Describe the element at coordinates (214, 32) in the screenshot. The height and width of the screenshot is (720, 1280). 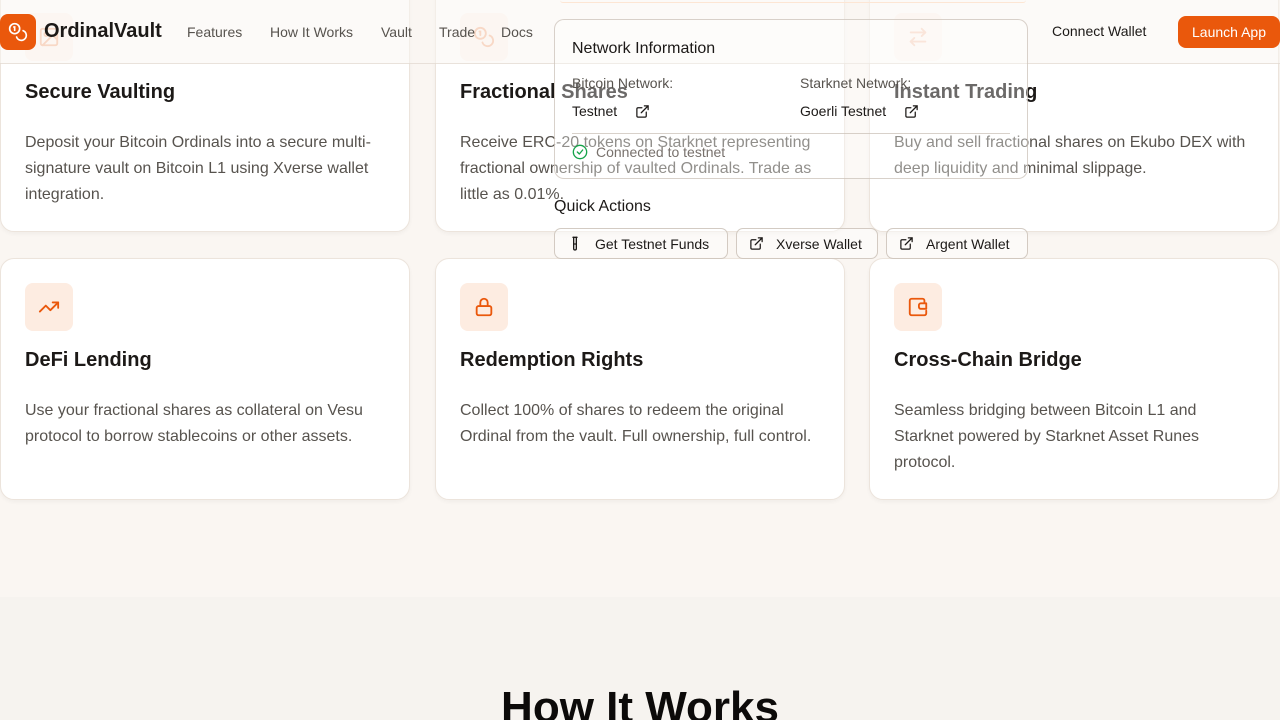
I see `nav-features: Features` at that location.